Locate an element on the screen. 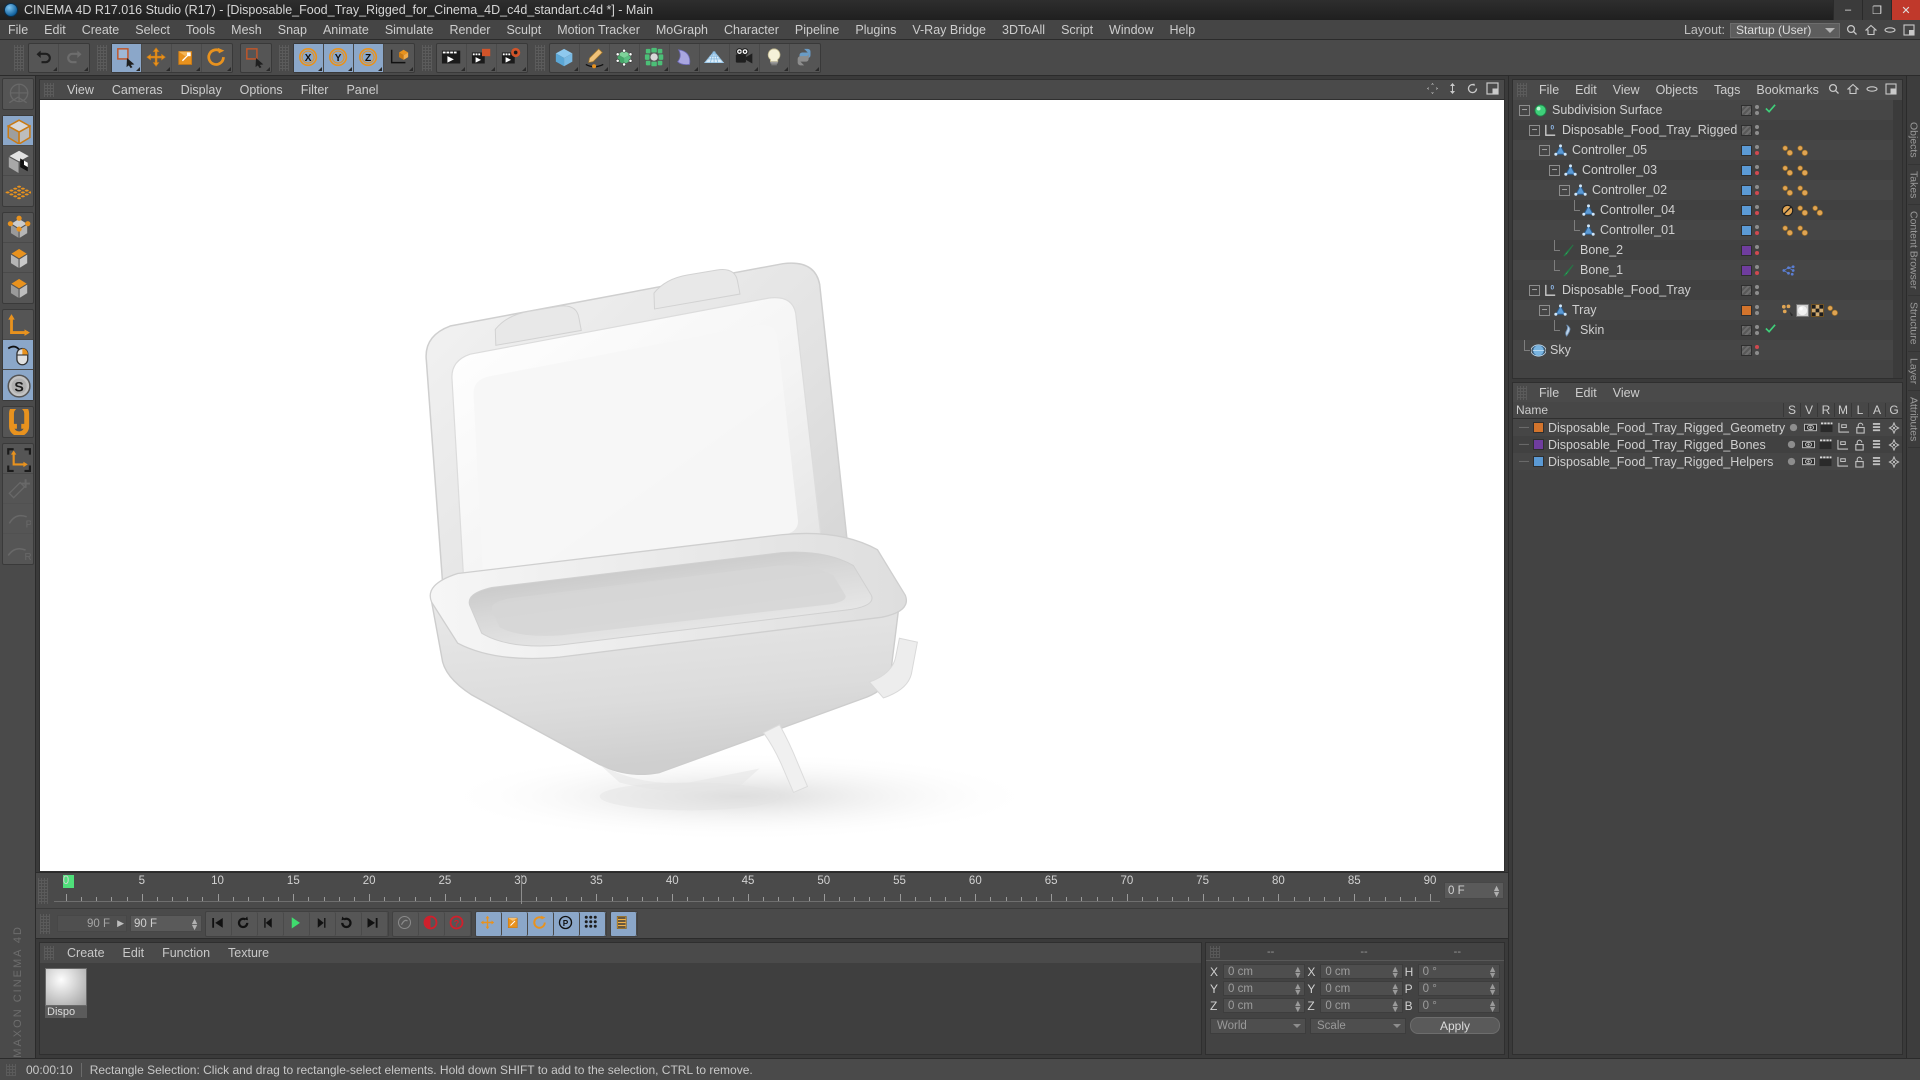  rotate-view-icon is located at coordinates (1472, 90).